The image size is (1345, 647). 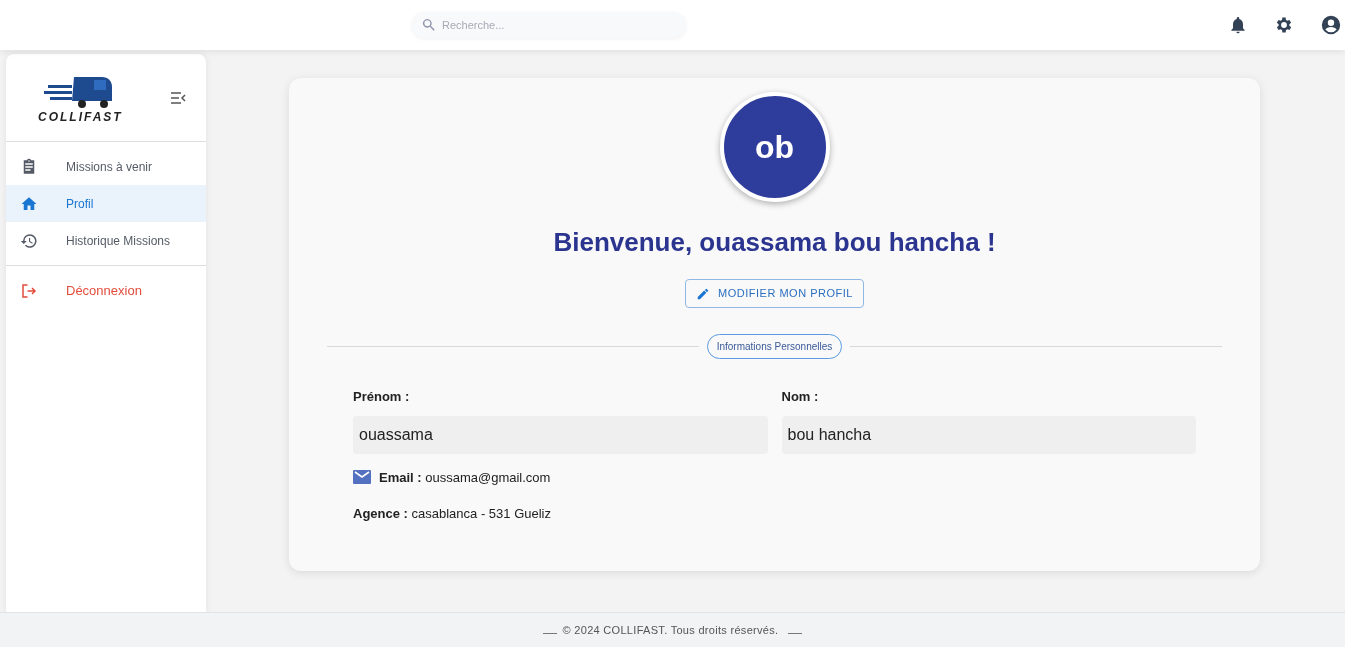 What do you see at coordinates (382, 397) in the screenshot?
I see `field-label: Prénom :` at bounding box center [382, 397].